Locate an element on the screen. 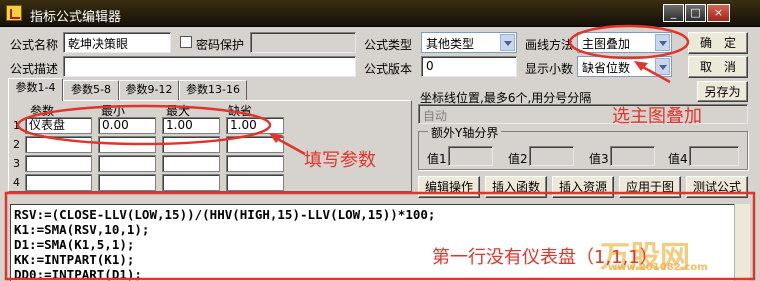 The width and height of the screenshot is (760, 281). yaxis-value3-input is located at coordinates (632, 156).